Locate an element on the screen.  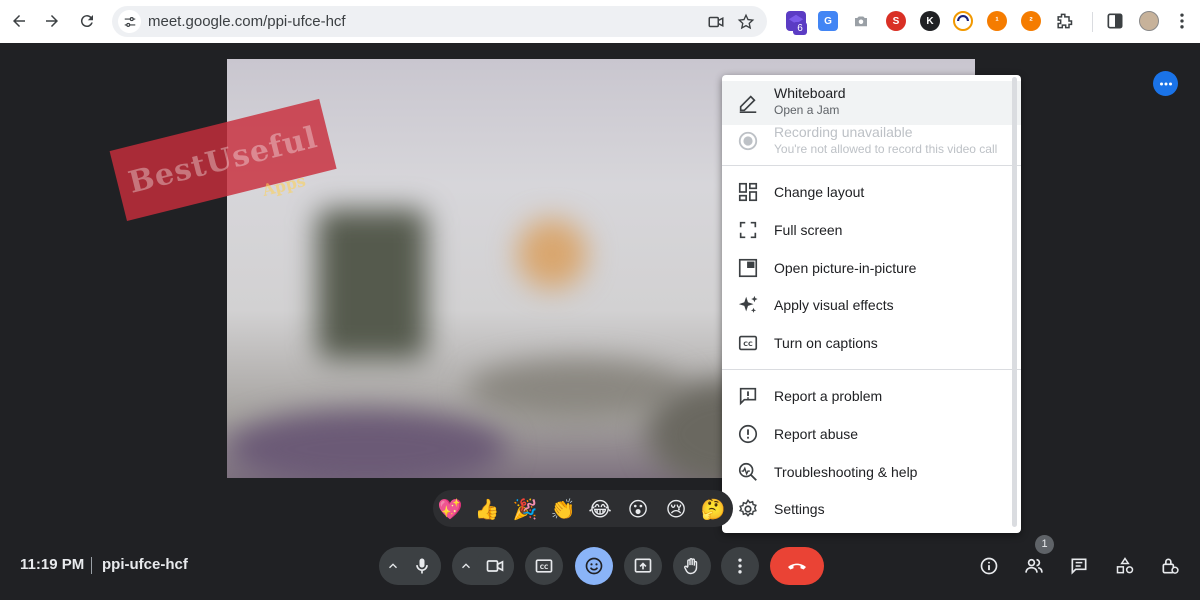
microphone-button is located at coordinates (422, 566).